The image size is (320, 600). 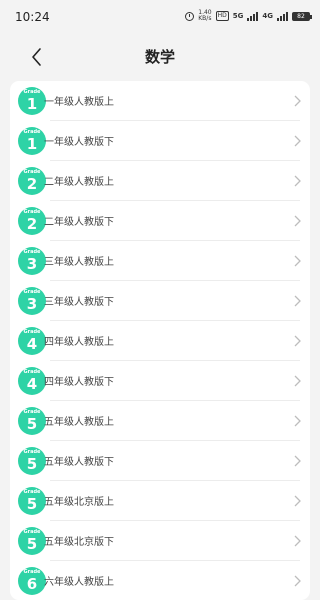 What do you see at coordinates (79, 582) in the screenshot?
I see `list-item-label: 六年级人教版上` at bounding box center [79, 582].